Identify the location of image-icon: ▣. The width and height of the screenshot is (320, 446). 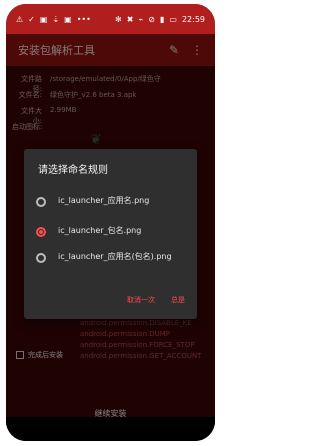
(43, 19).